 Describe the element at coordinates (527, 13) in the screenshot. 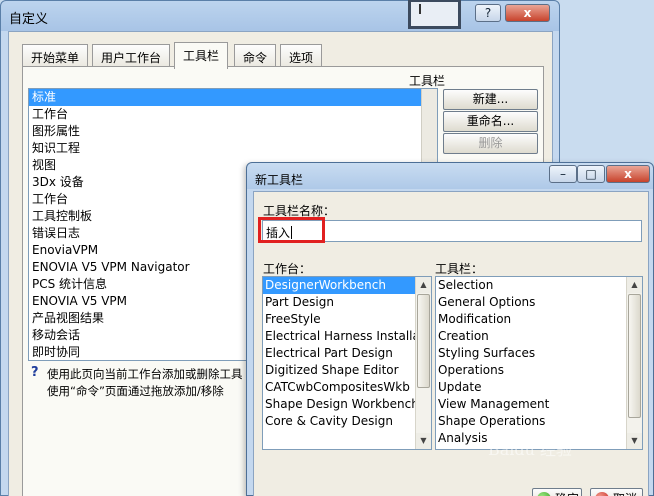

I see `close-button: x` at that location.